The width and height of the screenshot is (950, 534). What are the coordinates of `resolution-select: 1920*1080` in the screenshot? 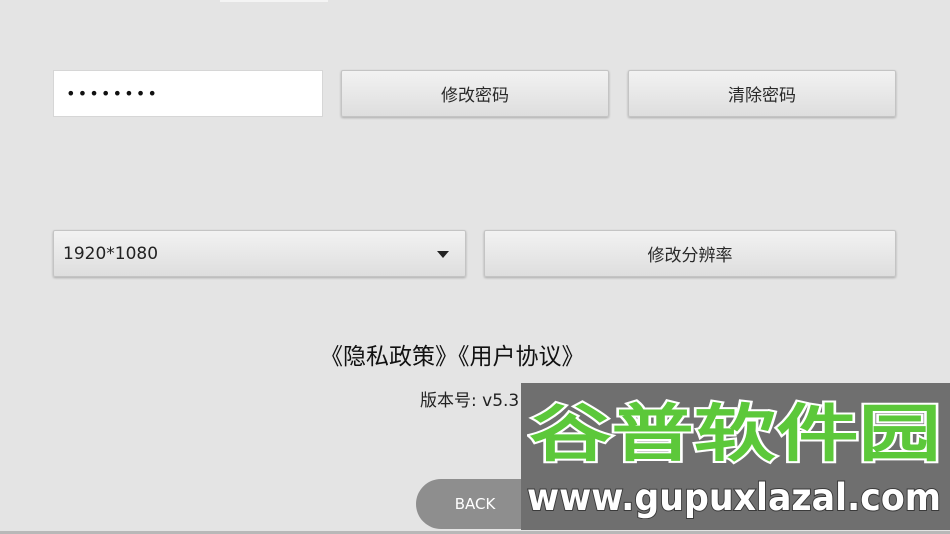 It's located at (259, 253).